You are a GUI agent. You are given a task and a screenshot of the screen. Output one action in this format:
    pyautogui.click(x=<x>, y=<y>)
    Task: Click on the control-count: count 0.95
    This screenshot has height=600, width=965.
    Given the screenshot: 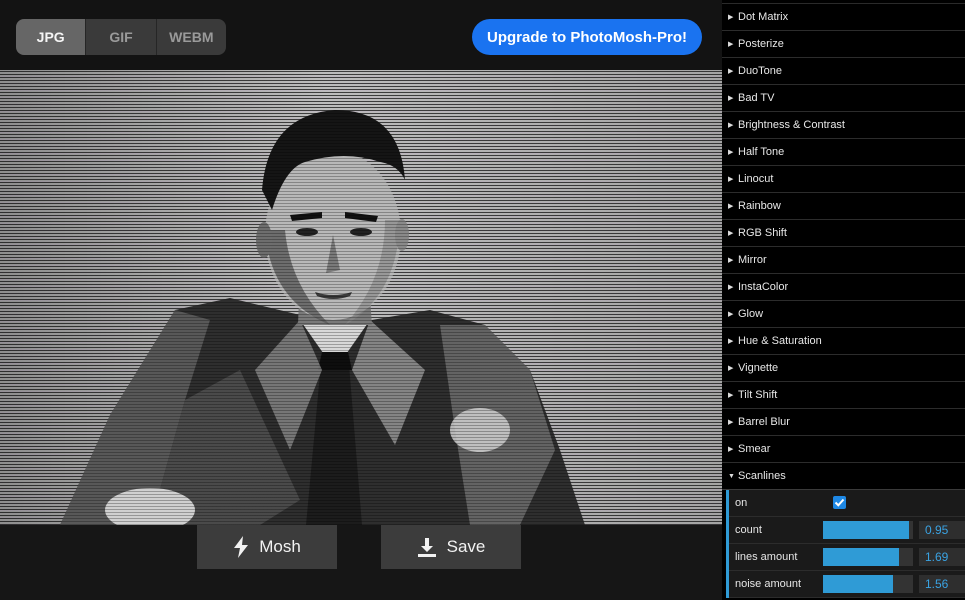 What is the action you would take?
    pyautogui.click(x=847, y=530)
    